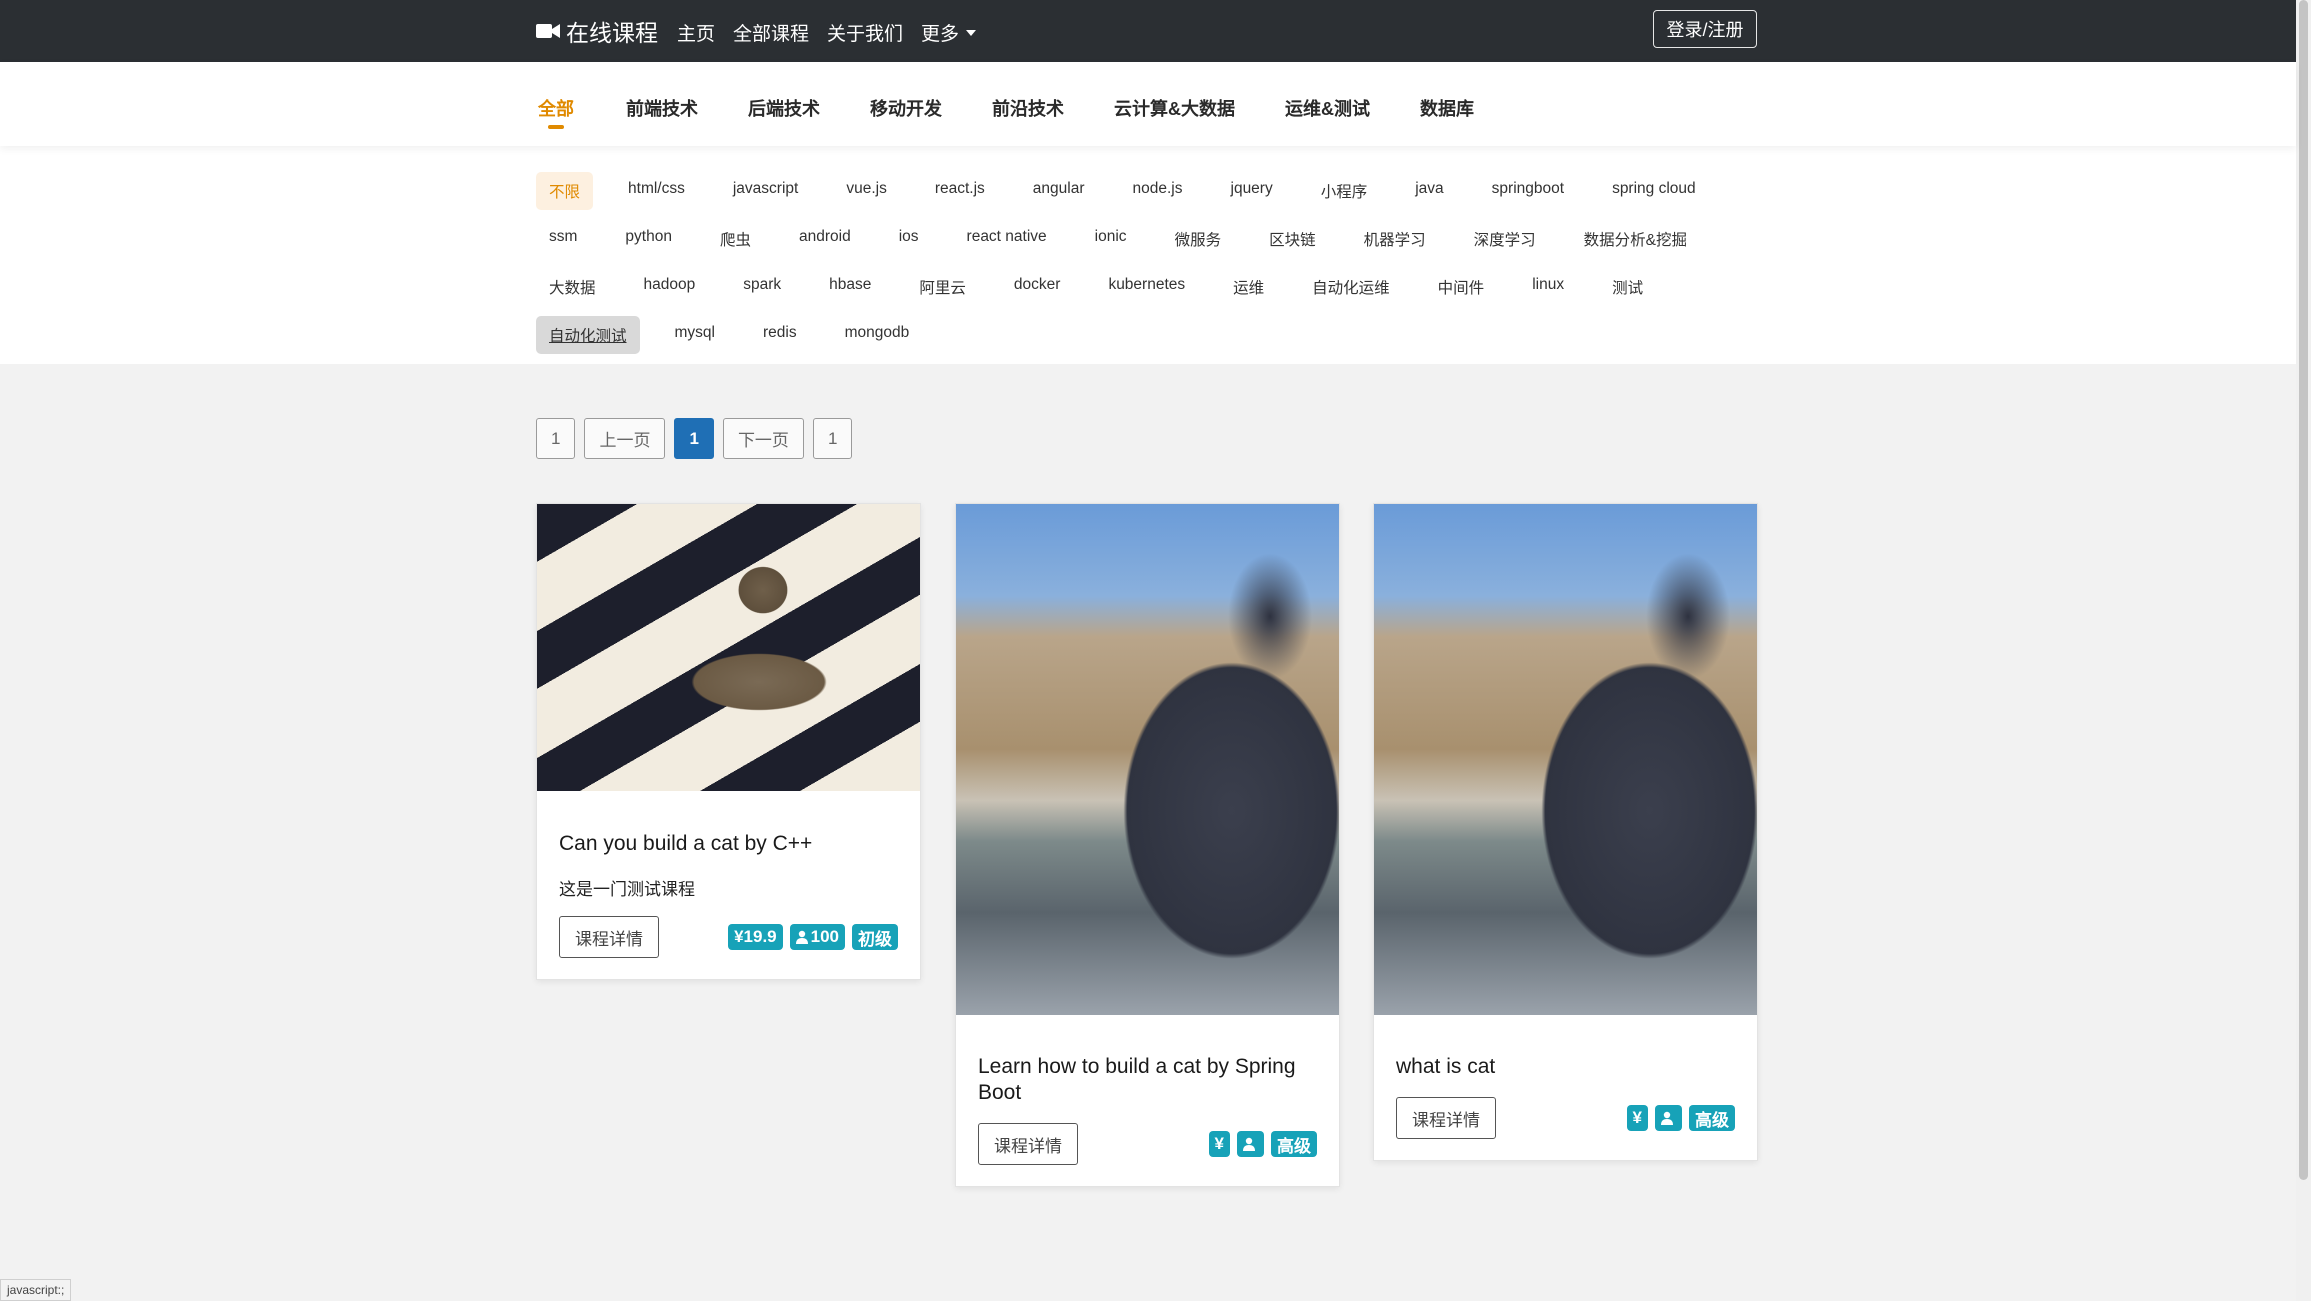  What do you see at coordinates (865, 32) in the screenshot?
I see `nav-about: 关于我们` at bounding box center [865, 32].